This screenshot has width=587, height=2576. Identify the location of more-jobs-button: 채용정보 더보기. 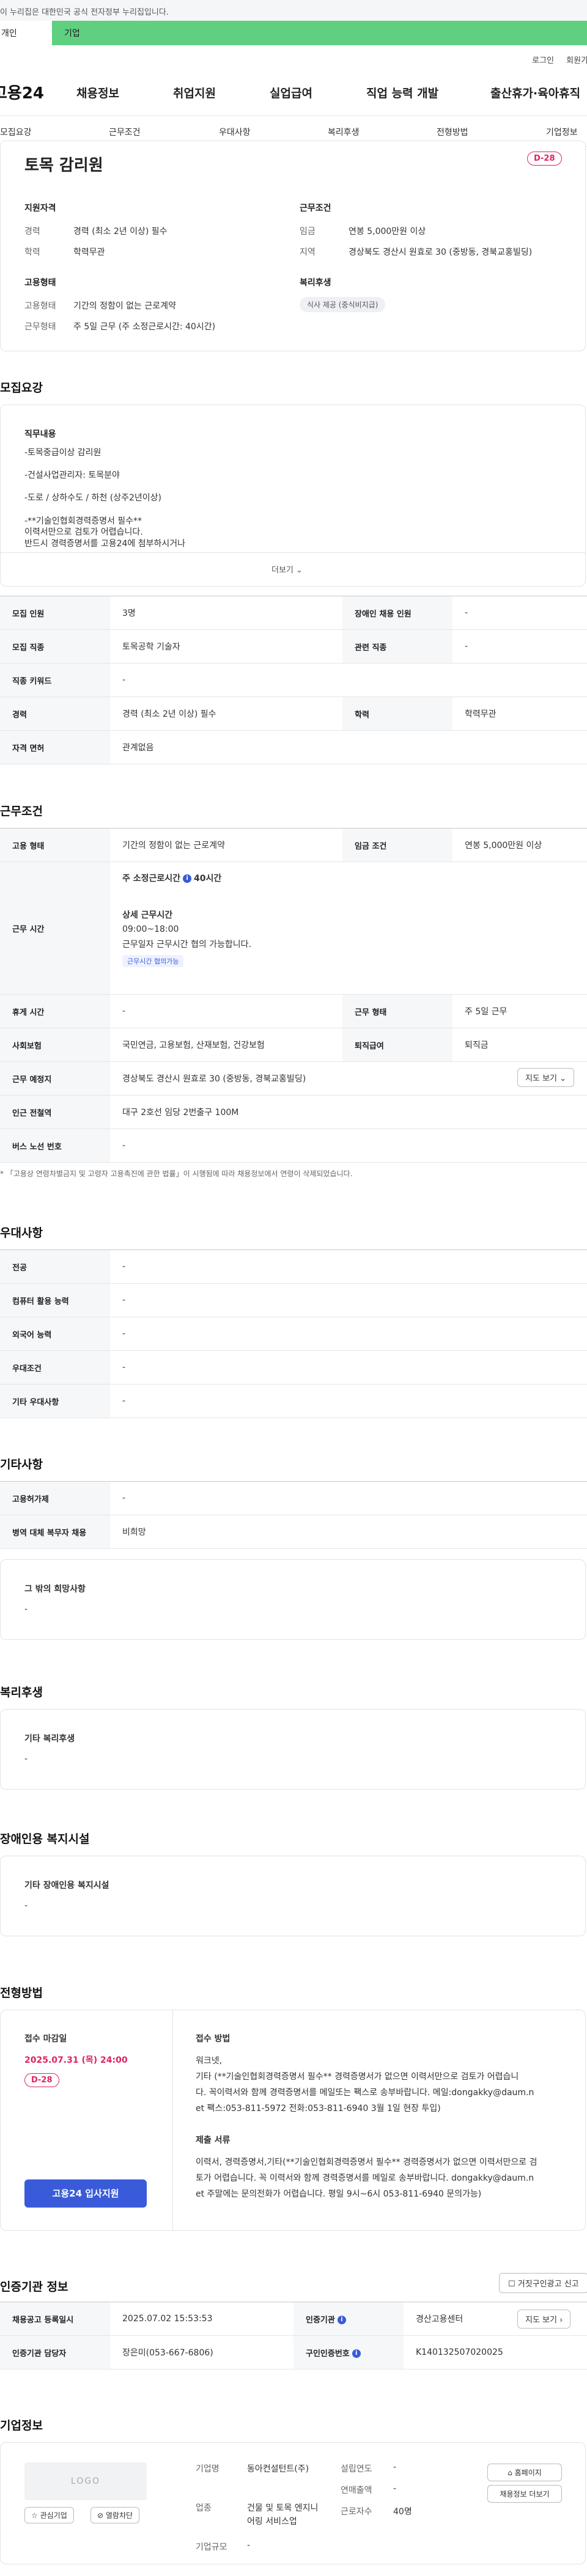
(524, 2494).